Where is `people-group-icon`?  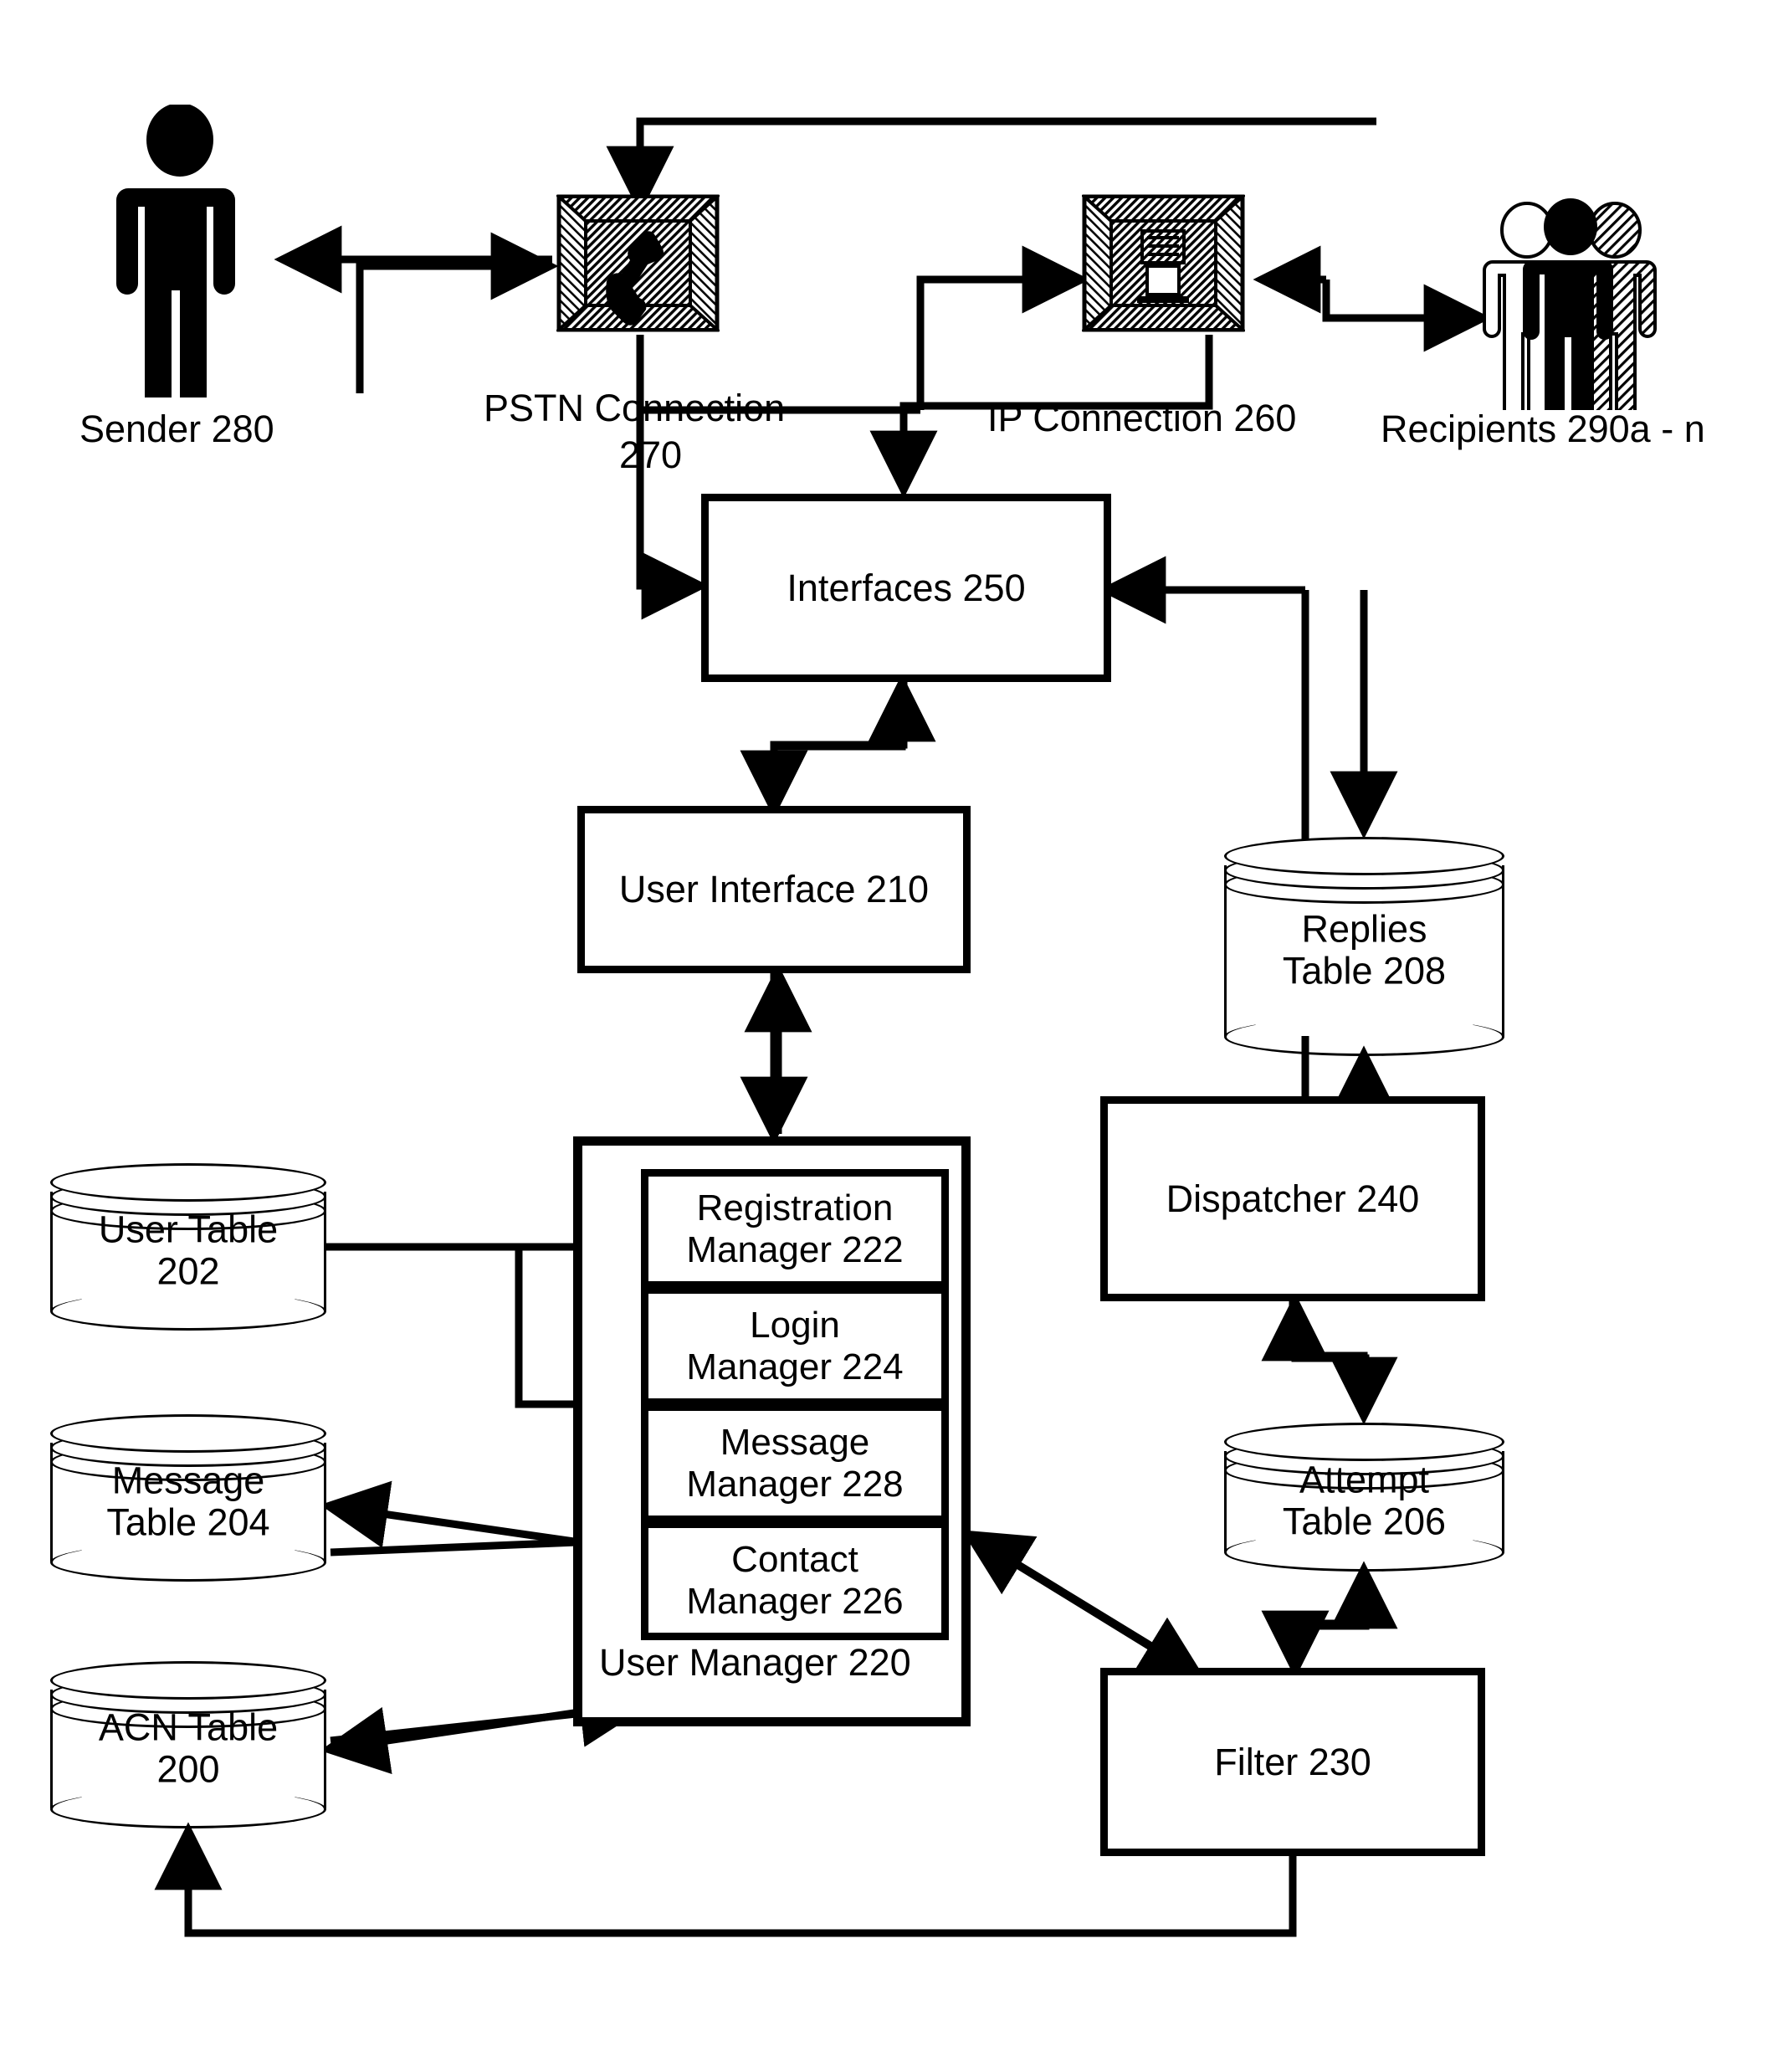 people-group-icon is located at coordinates (1570, 312).